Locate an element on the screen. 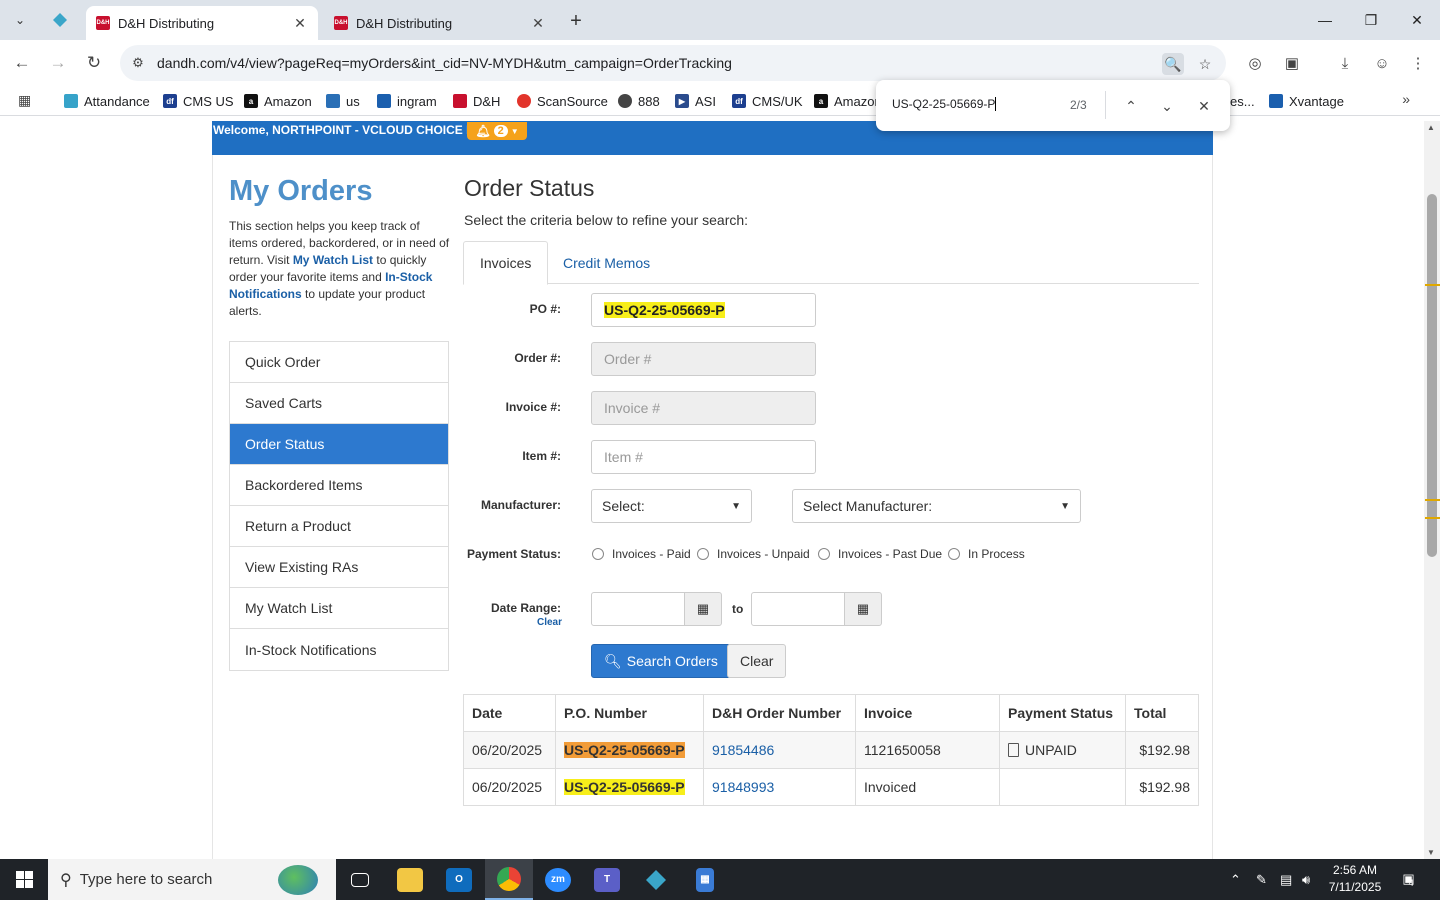  radio-in-process: In Process is located at coordinates (986, 554).